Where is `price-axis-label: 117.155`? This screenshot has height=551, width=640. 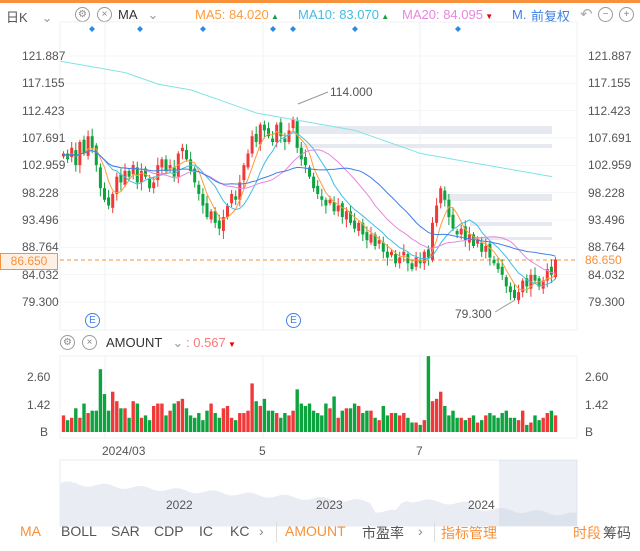
price-axis-label: 117.155 is located at coordinates (609, 83).